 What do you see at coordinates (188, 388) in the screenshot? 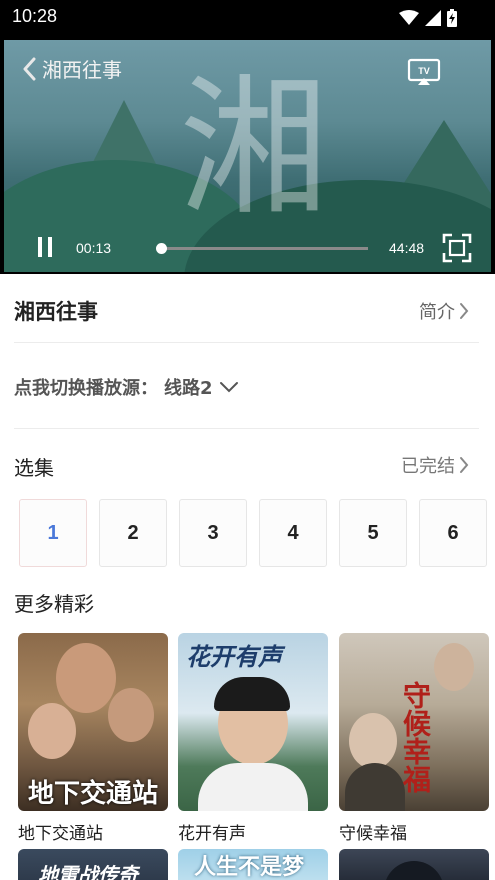
I see `source-value: 线路2` at bounding box center [188, 388].